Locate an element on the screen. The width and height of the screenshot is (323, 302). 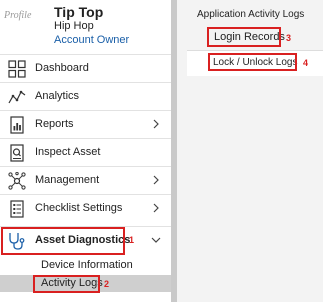
sidebar-item-management: Management is located at coordinates (85, 180).